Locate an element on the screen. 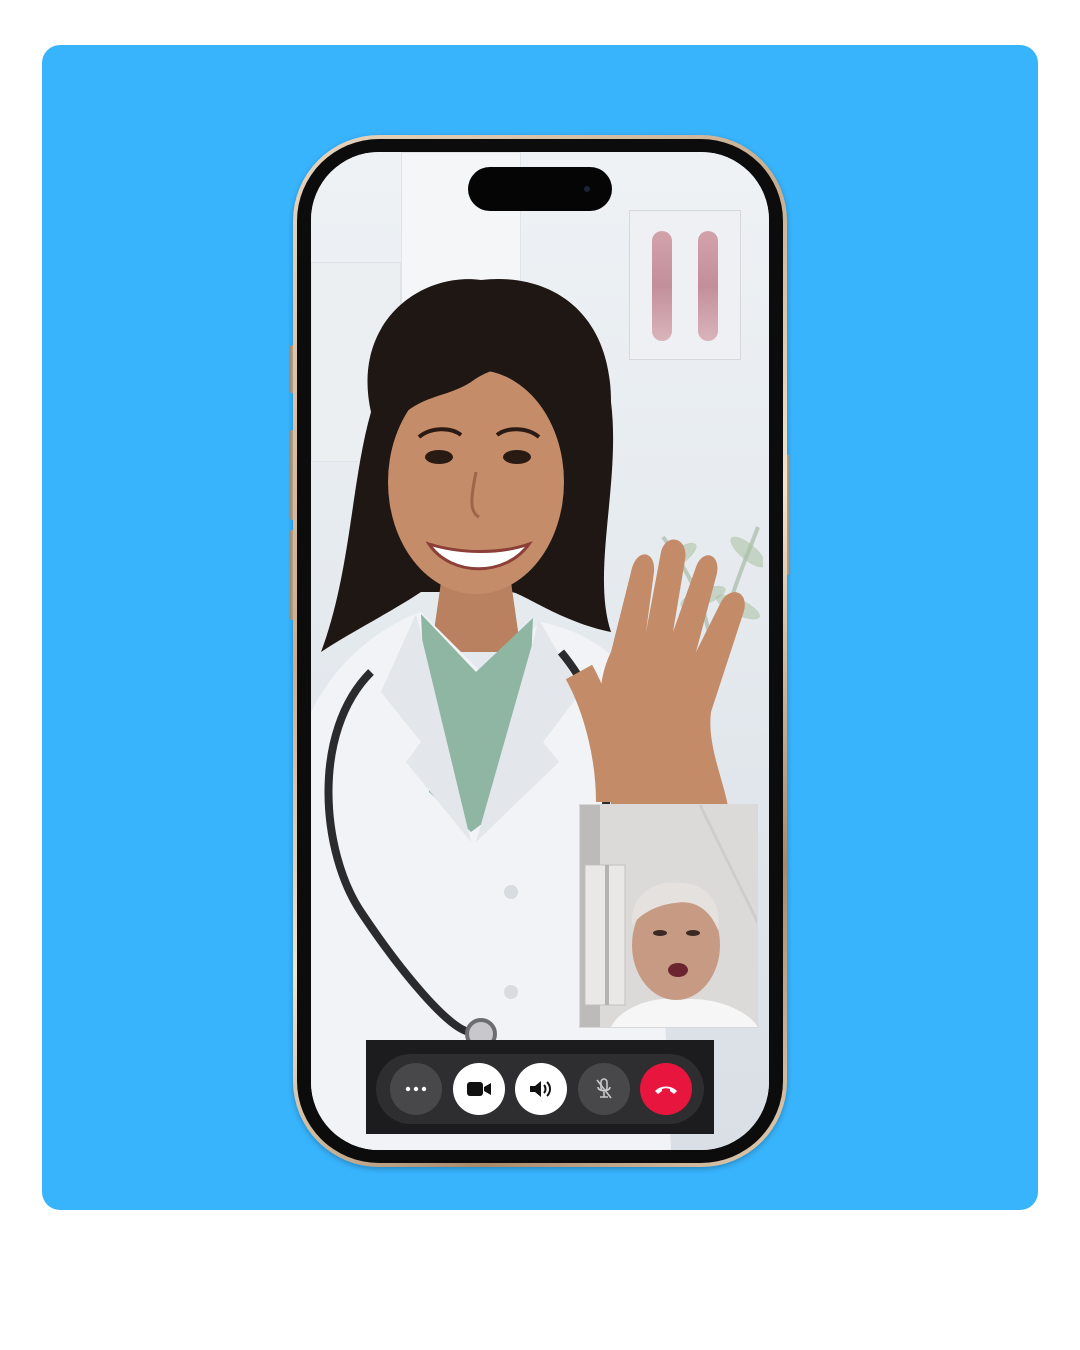 The image size is (1080, 1350). ellipsis-icon is located at coordinates (416, 1089).